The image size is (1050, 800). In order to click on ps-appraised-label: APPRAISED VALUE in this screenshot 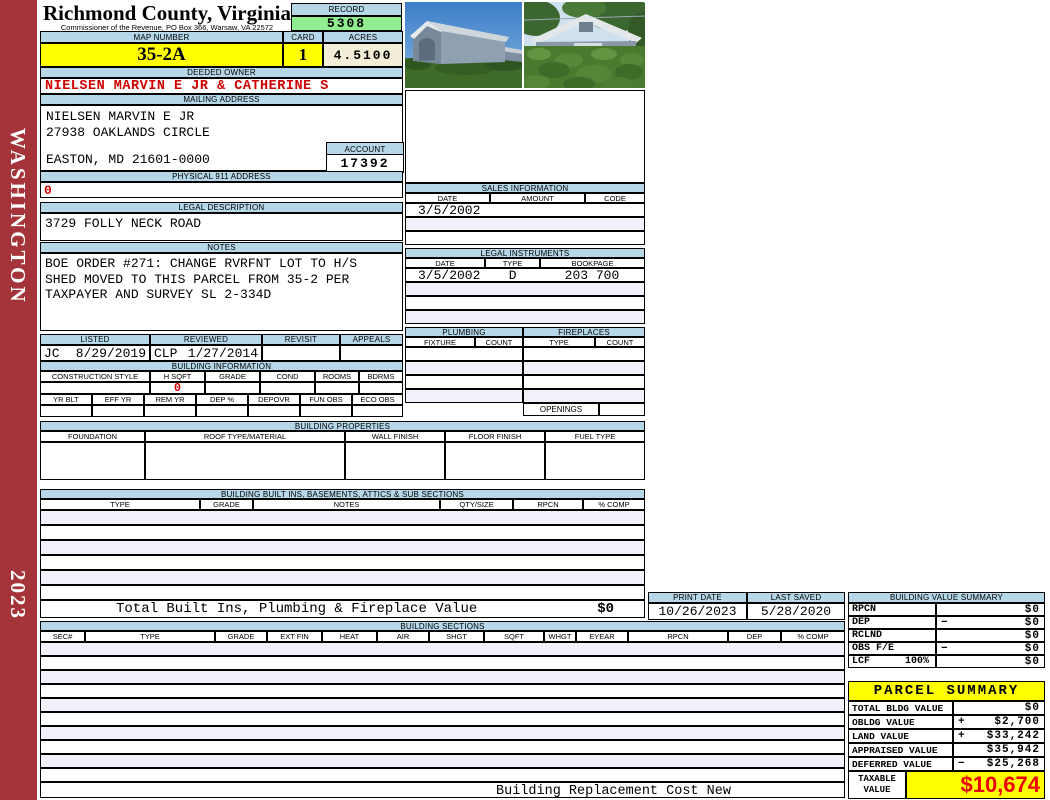, I will do `click(900, 750)`.